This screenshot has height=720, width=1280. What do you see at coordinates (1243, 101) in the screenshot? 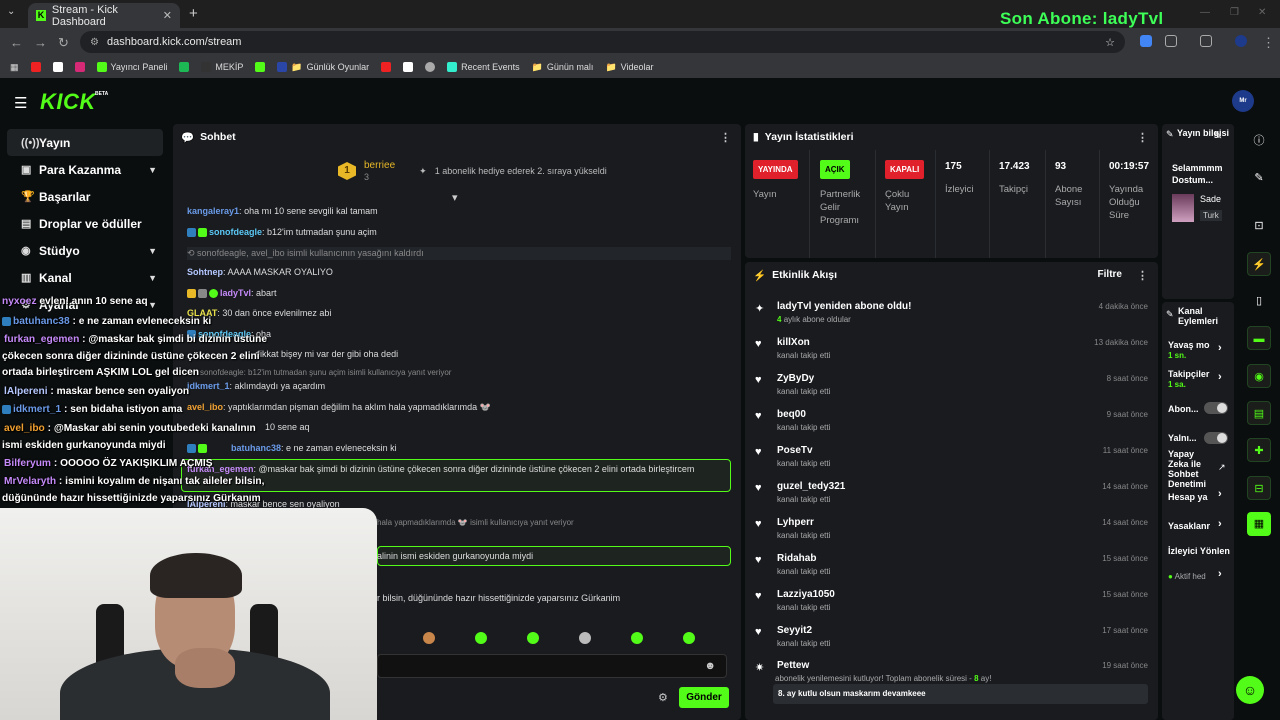
I see `user-avatar: Mr` at bounding box center [1243, 101].